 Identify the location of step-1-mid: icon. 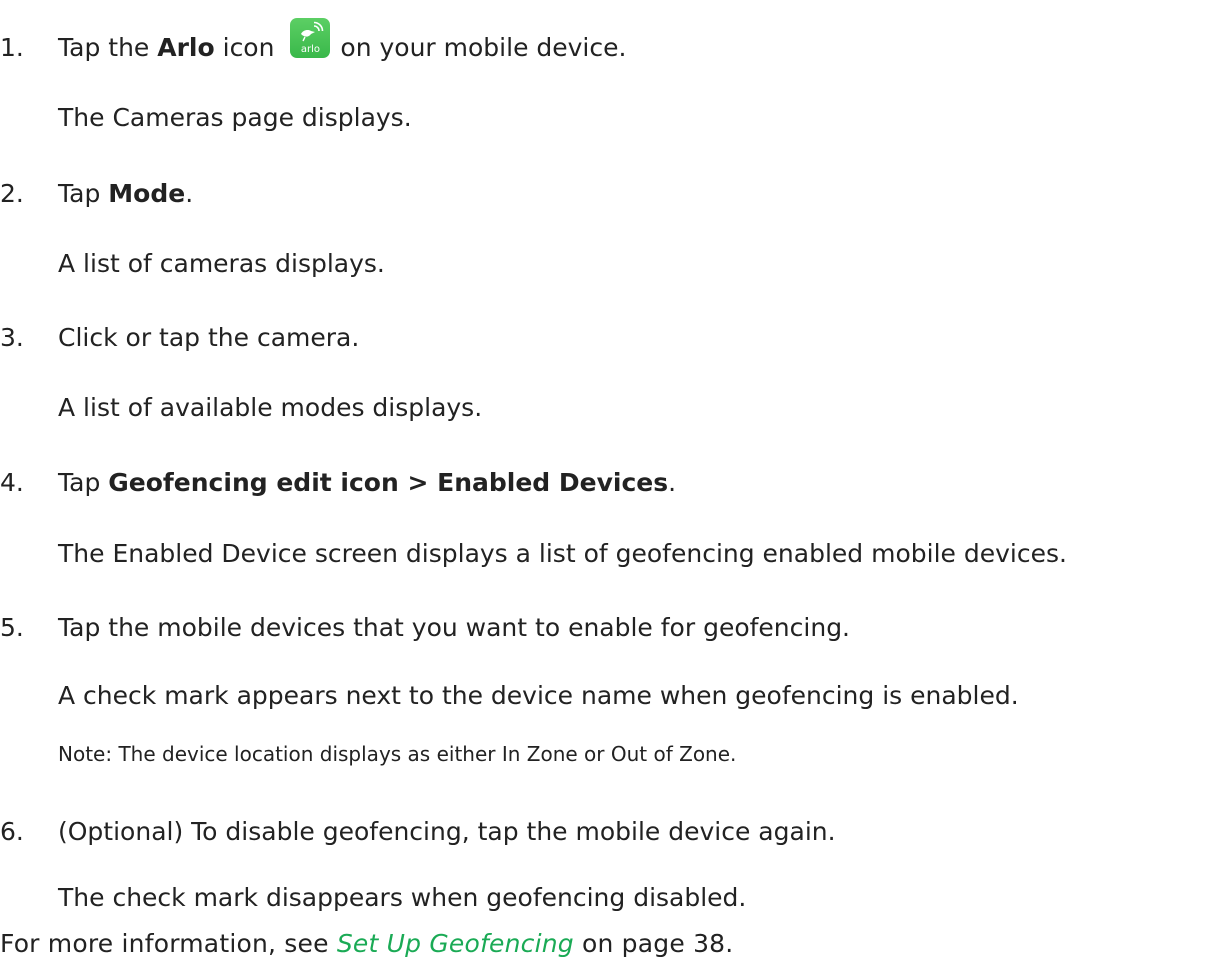
(244, 47).